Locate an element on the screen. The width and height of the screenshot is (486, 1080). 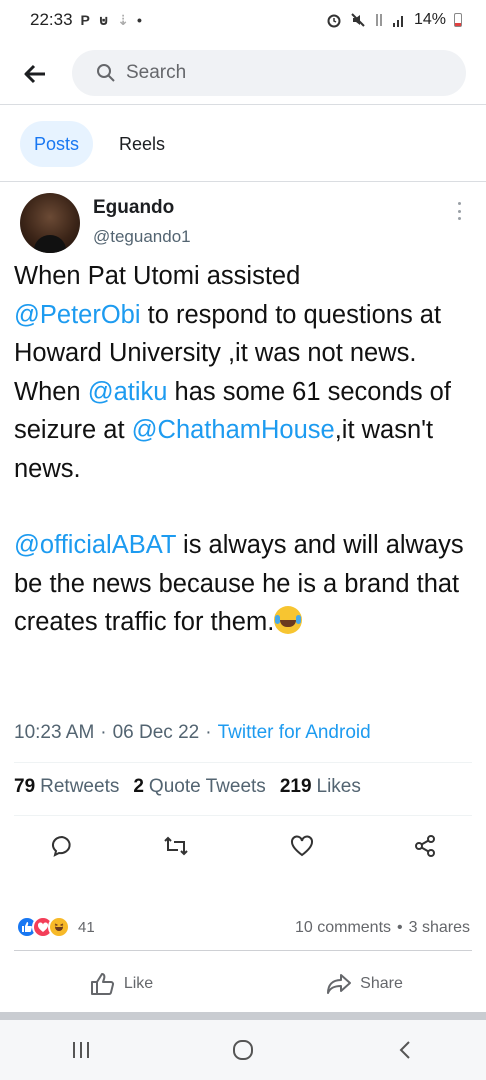
download-icon: ⇣ is located at coordinates (123, 19).